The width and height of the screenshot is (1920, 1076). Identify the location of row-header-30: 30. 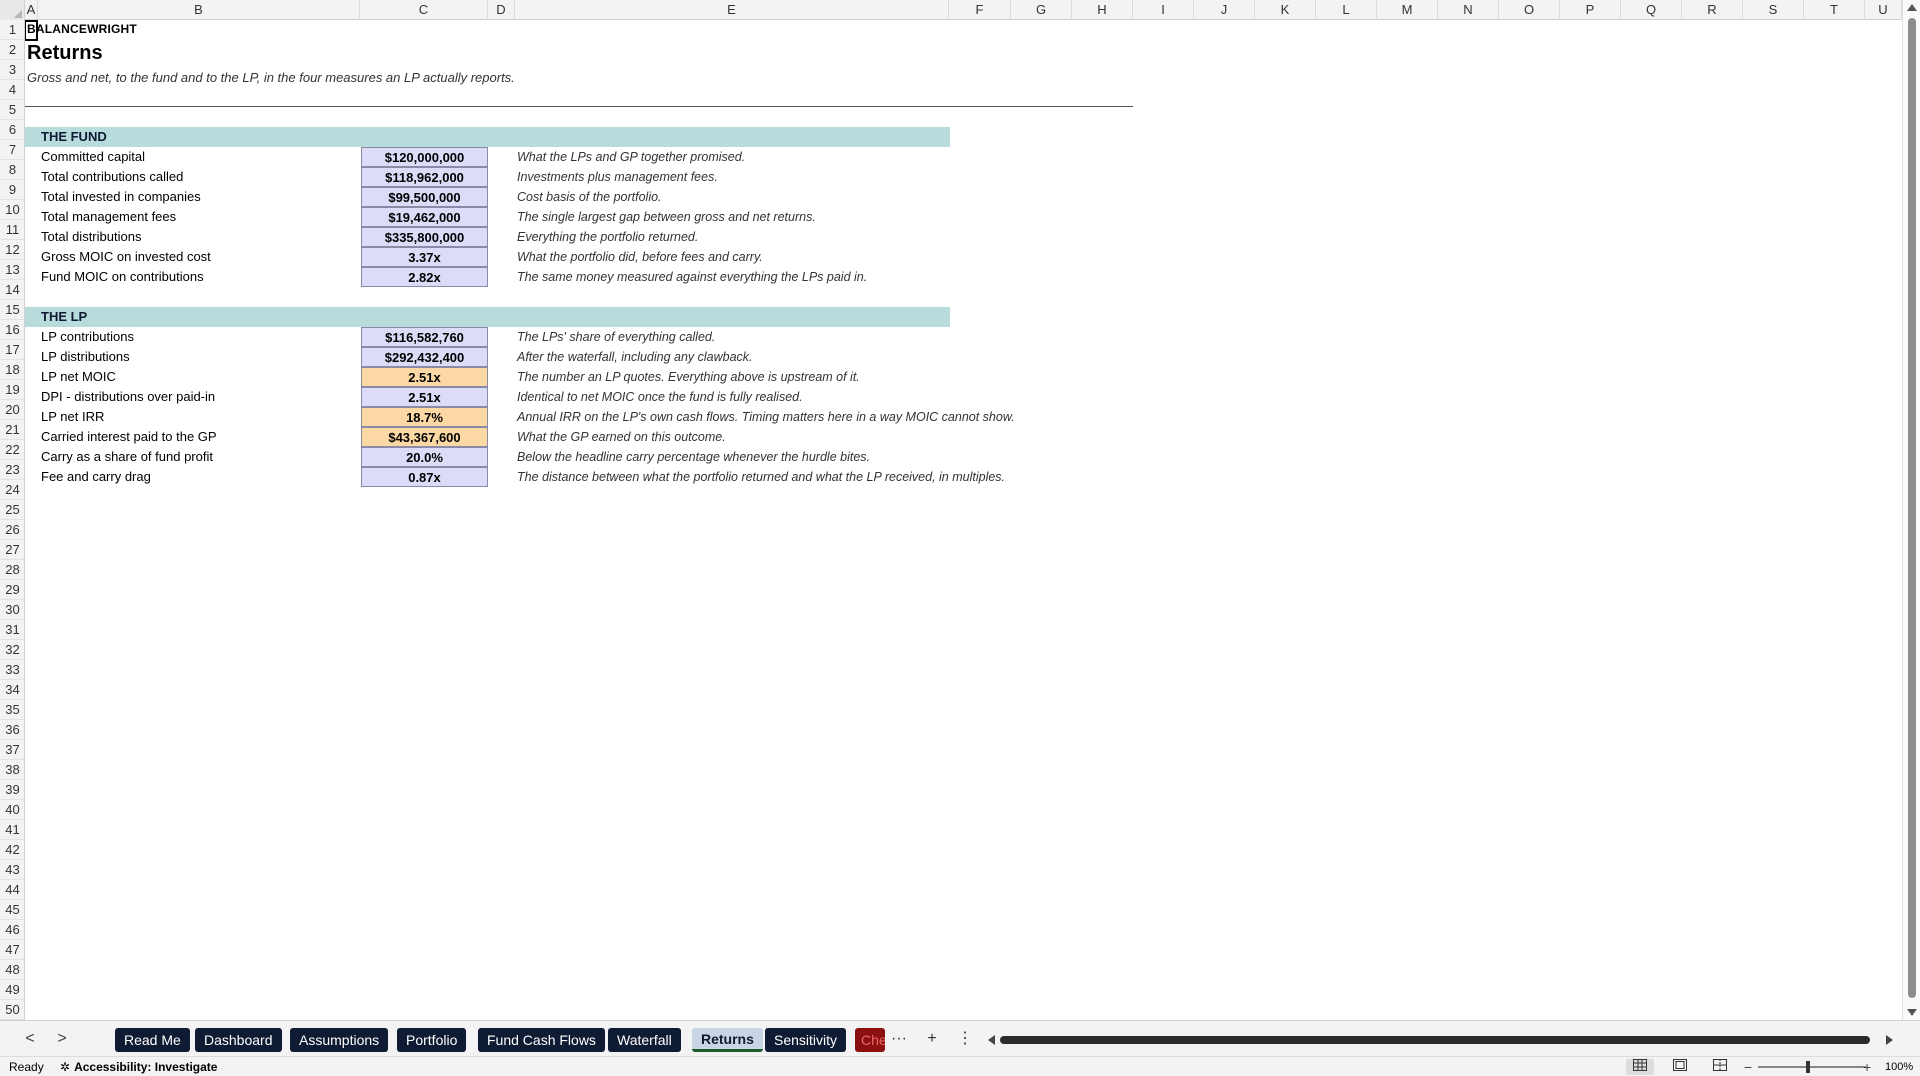
(12, 610).